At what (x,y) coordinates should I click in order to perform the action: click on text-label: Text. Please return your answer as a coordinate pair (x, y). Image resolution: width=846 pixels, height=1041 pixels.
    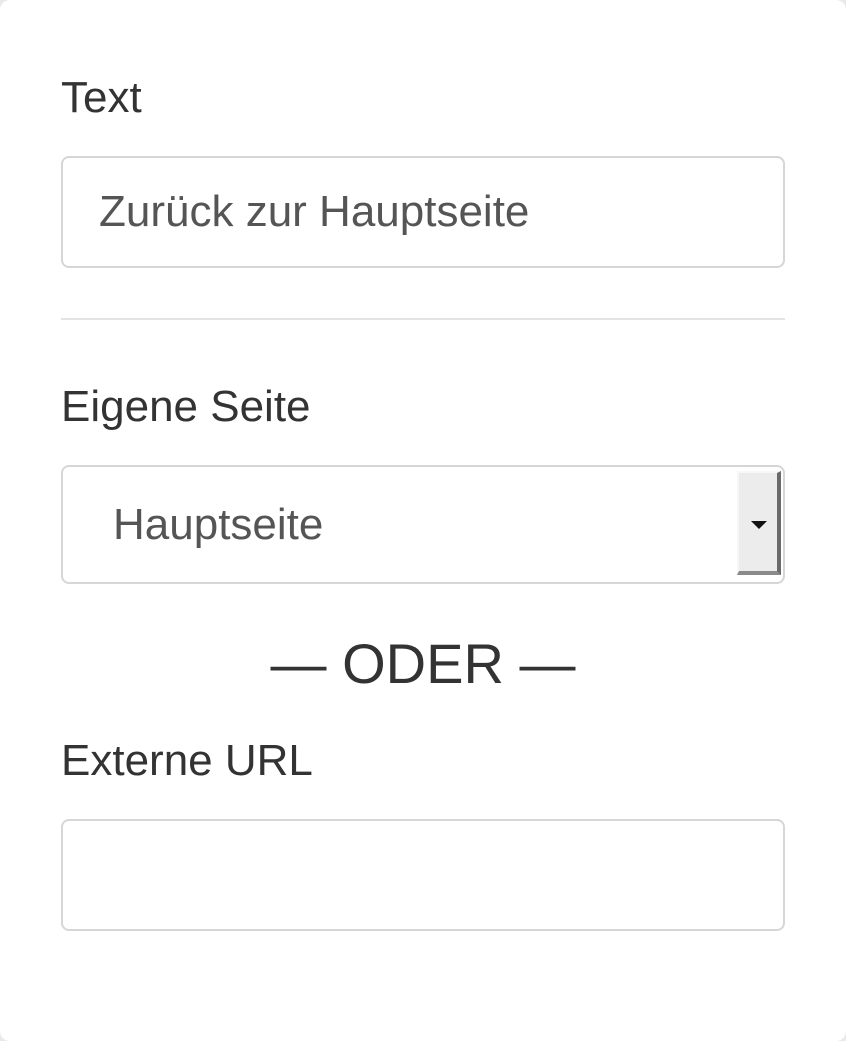
    Looking at the image, I should click on (101, 97).